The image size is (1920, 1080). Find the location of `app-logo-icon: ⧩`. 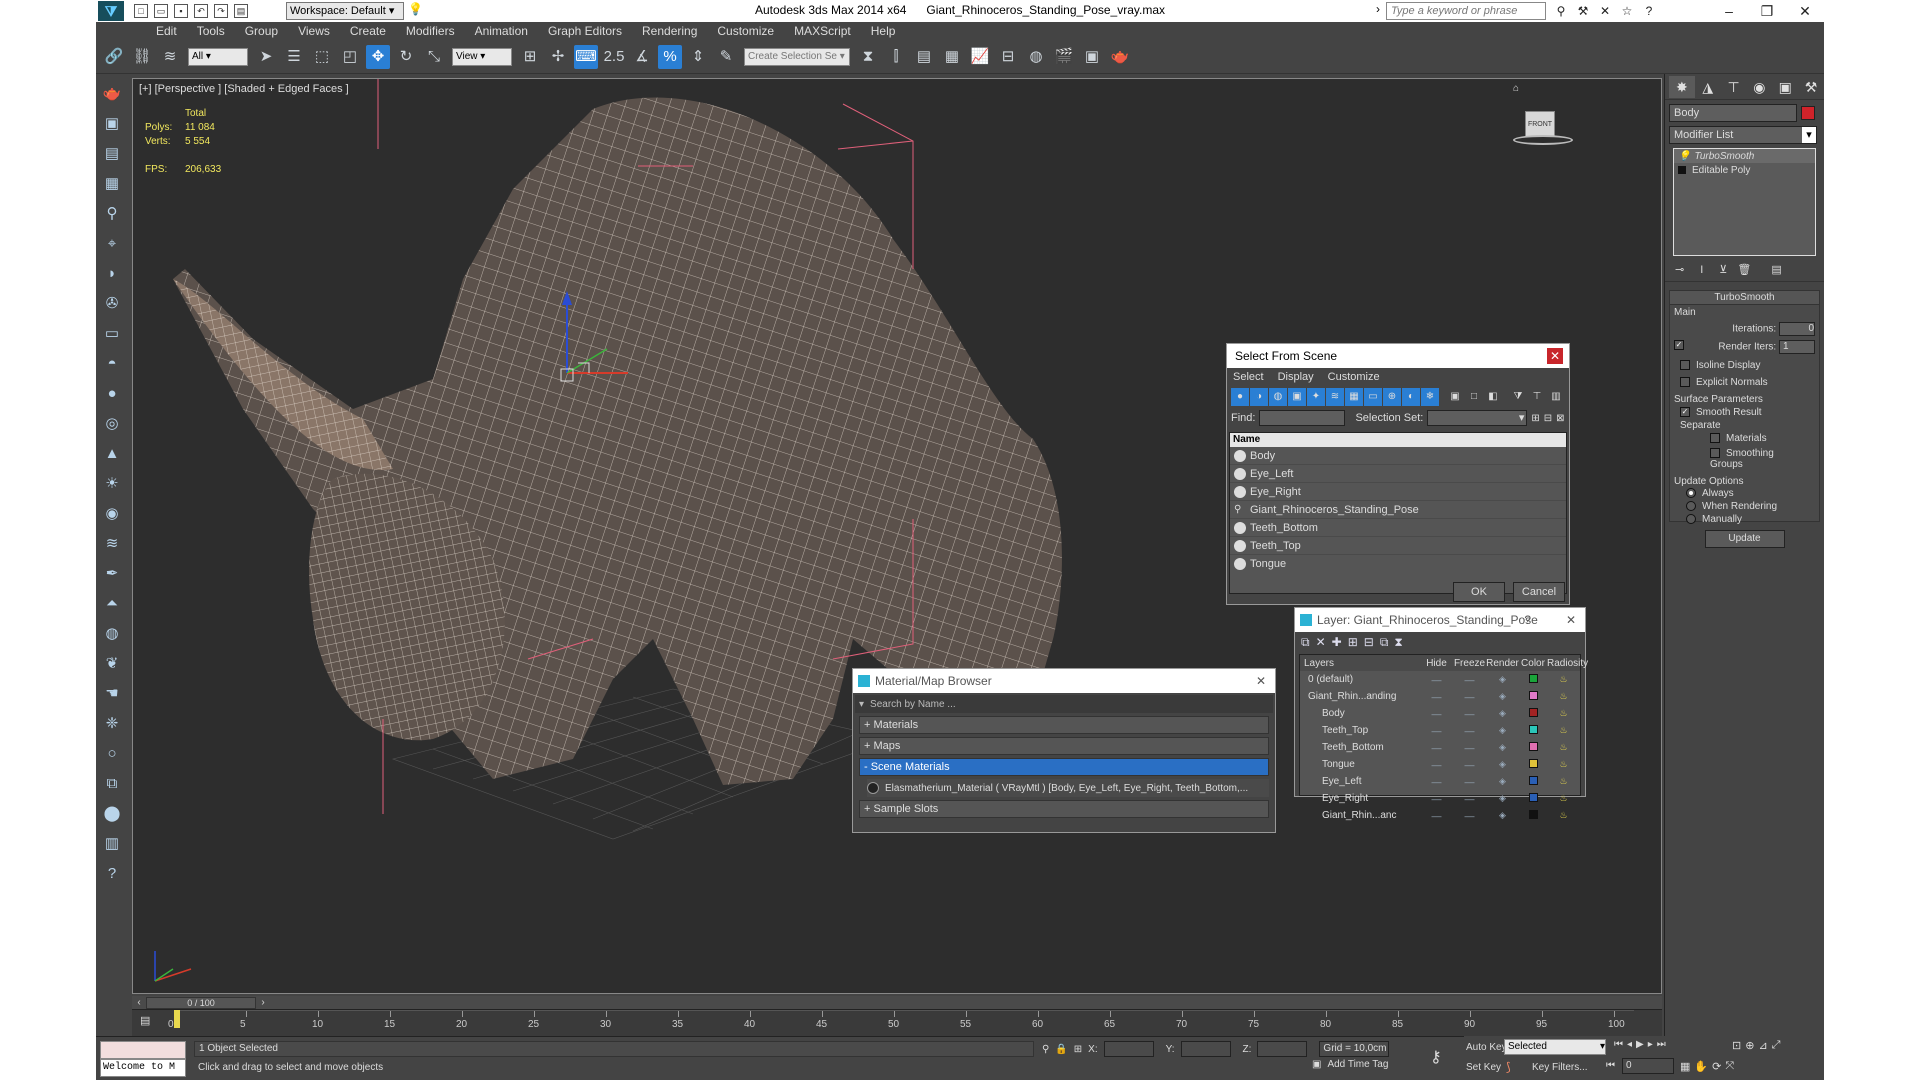

app-logo-icon: ⧩ is located at coordinates (111, 11).